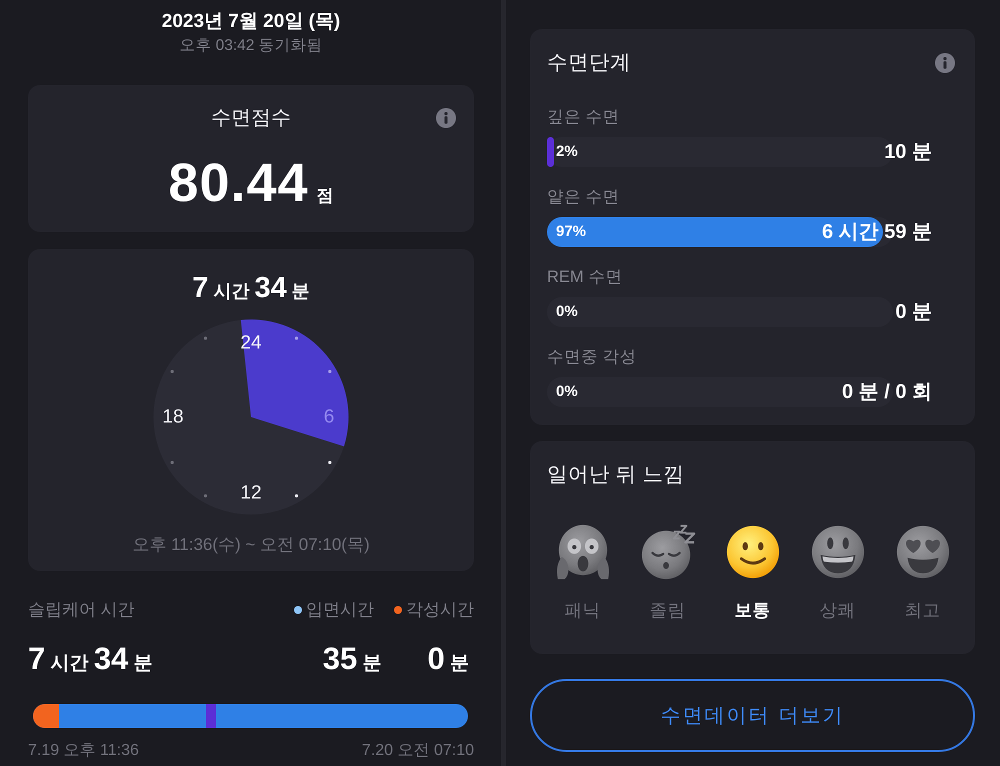 The height and width of the screenshot is (766, 1000). I want to click on sleep-duration: 7 시간 34 분, so click(251, 288).